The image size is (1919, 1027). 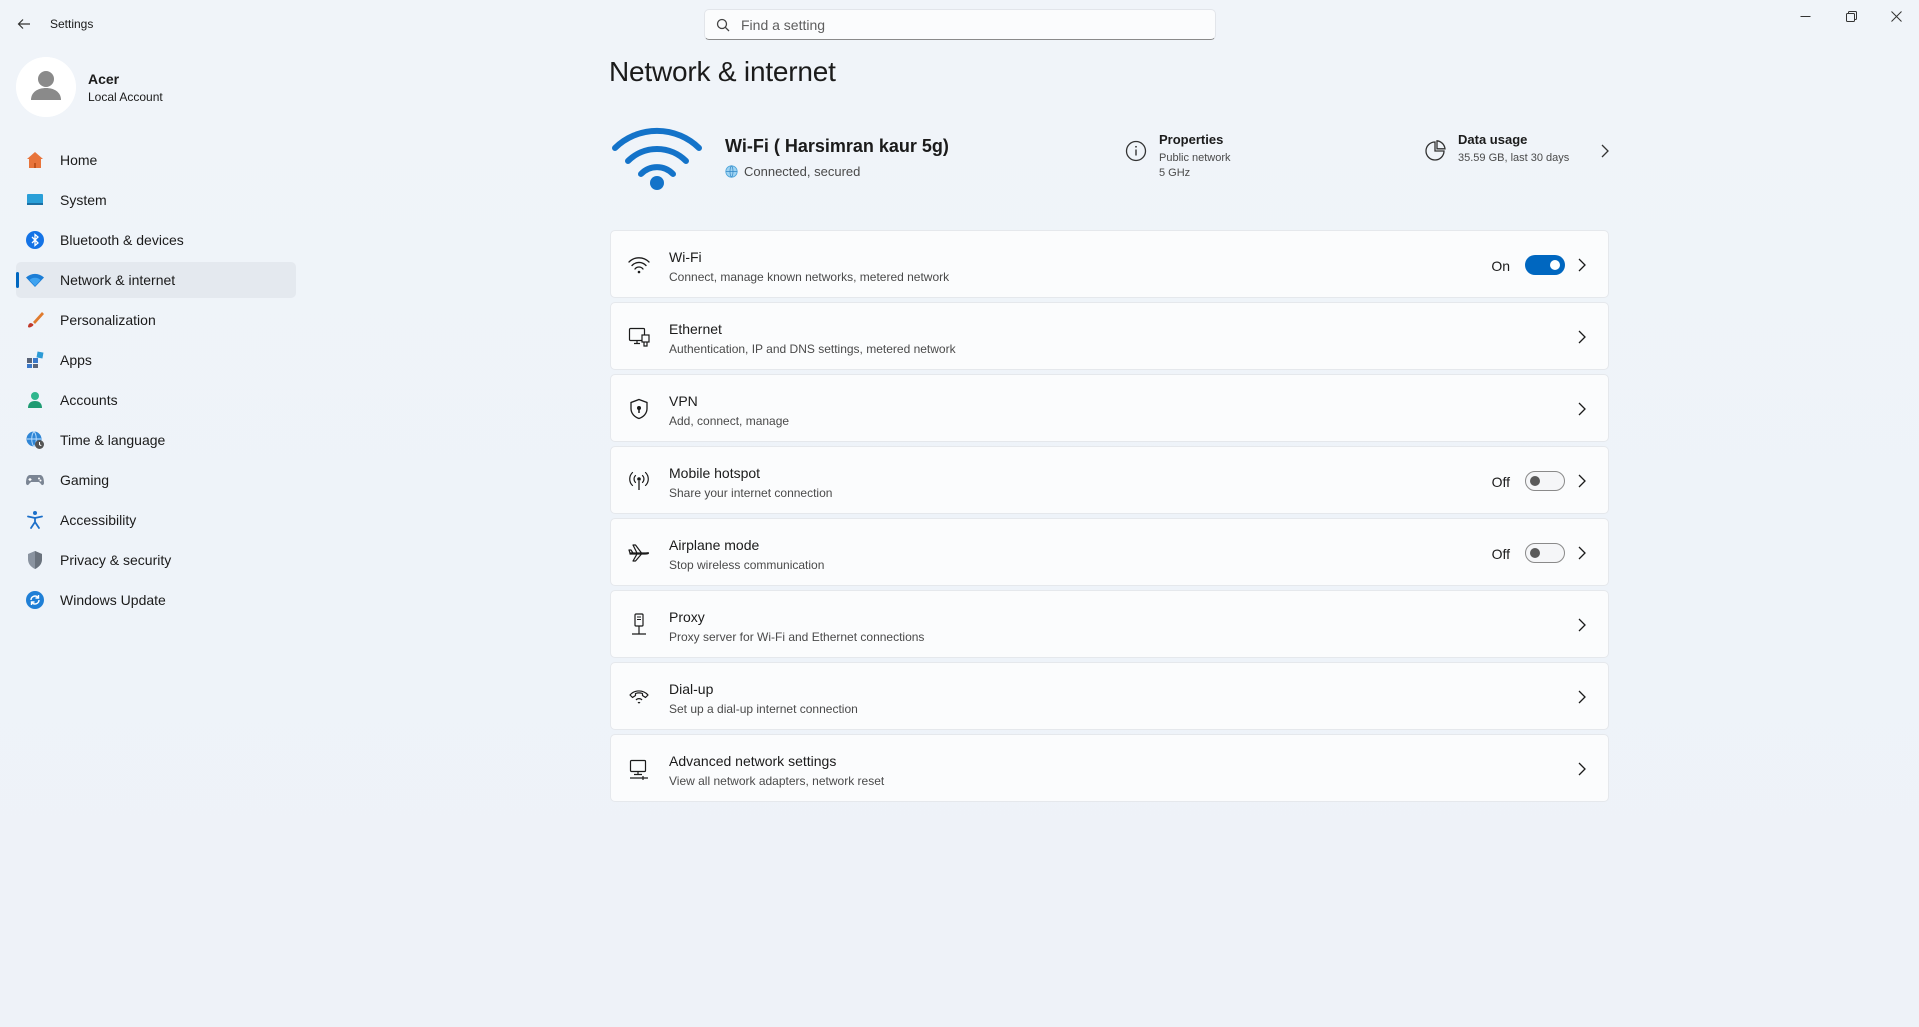 I want to click on data-usage-value: 35.59 GB, last 30 days, so click(x=1514, y=158).